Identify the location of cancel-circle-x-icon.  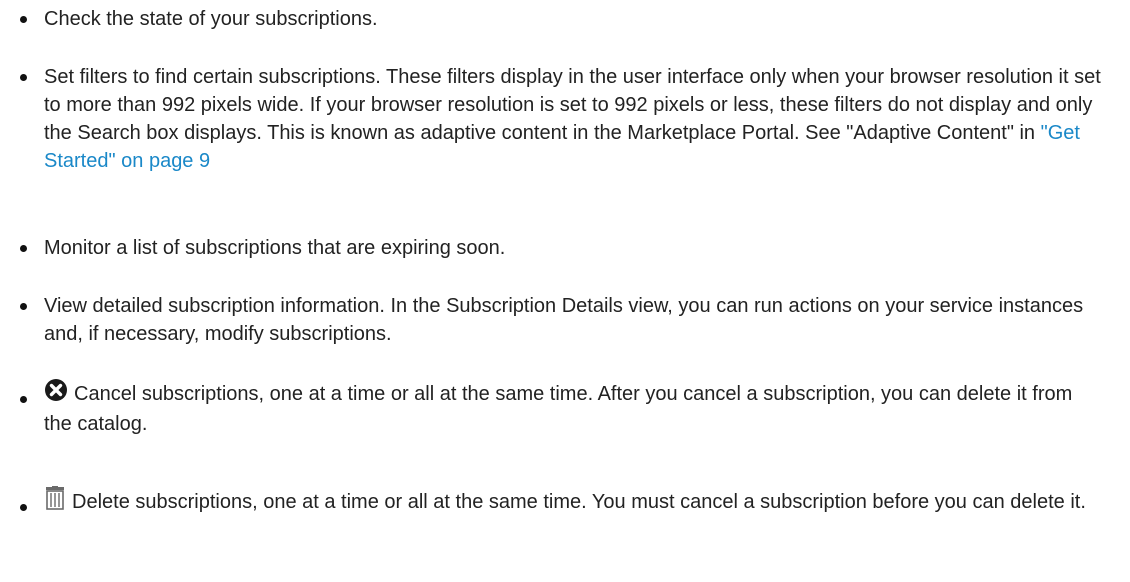
(56, 394).